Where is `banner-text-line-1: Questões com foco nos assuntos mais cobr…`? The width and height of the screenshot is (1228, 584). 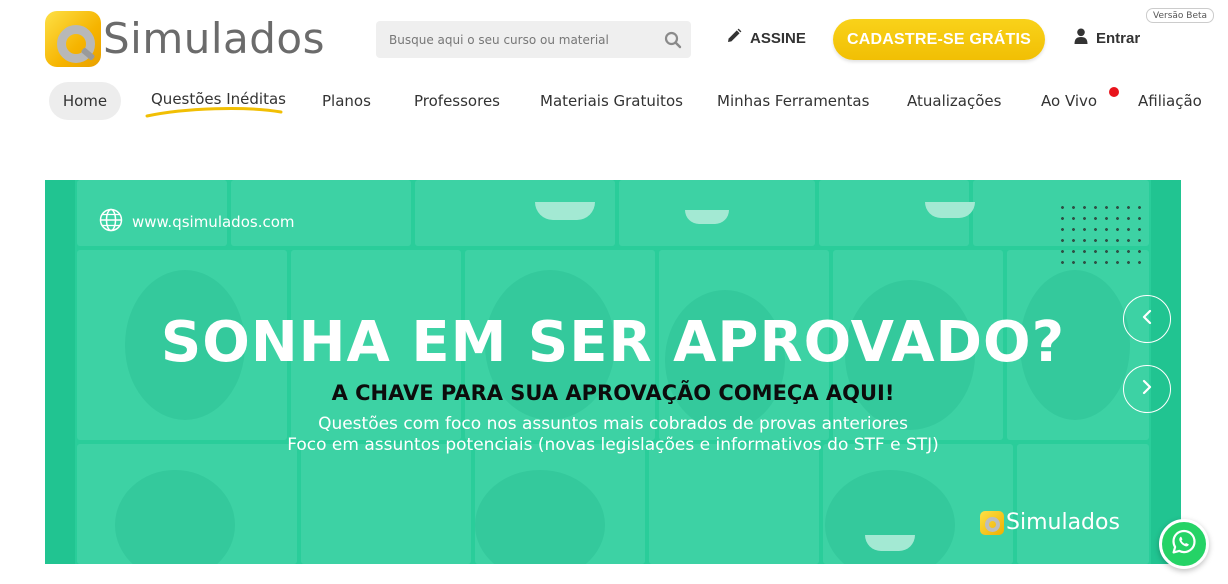 banner-text-line-1: Questões com foco nos assuntos mais cobr… is located at coordinates (613, 424).